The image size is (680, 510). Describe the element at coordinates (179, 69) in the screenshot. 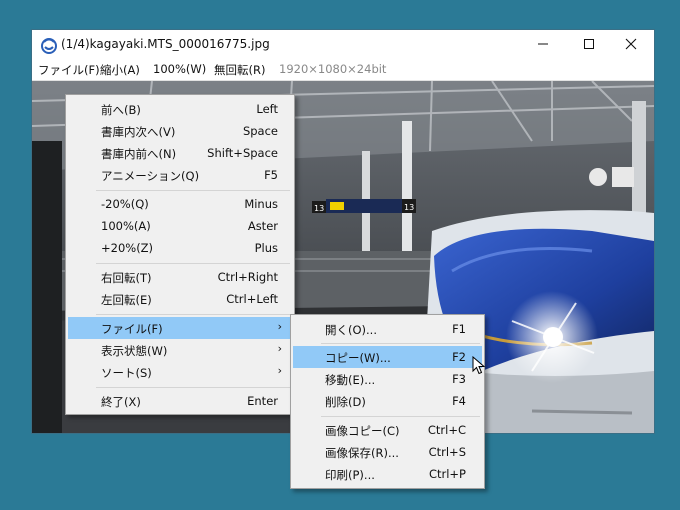

I see `menu-scale: 100%(W)` at that location.